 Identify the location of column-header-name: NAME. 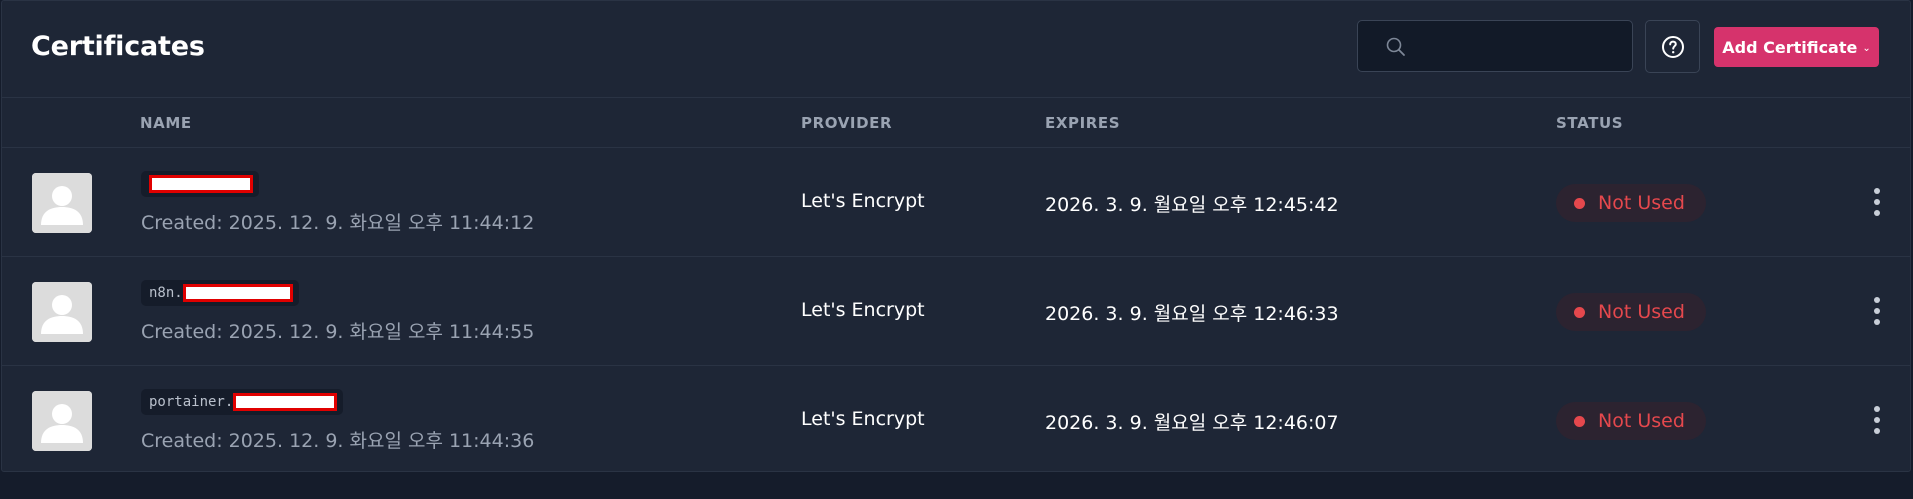
(166, 123).